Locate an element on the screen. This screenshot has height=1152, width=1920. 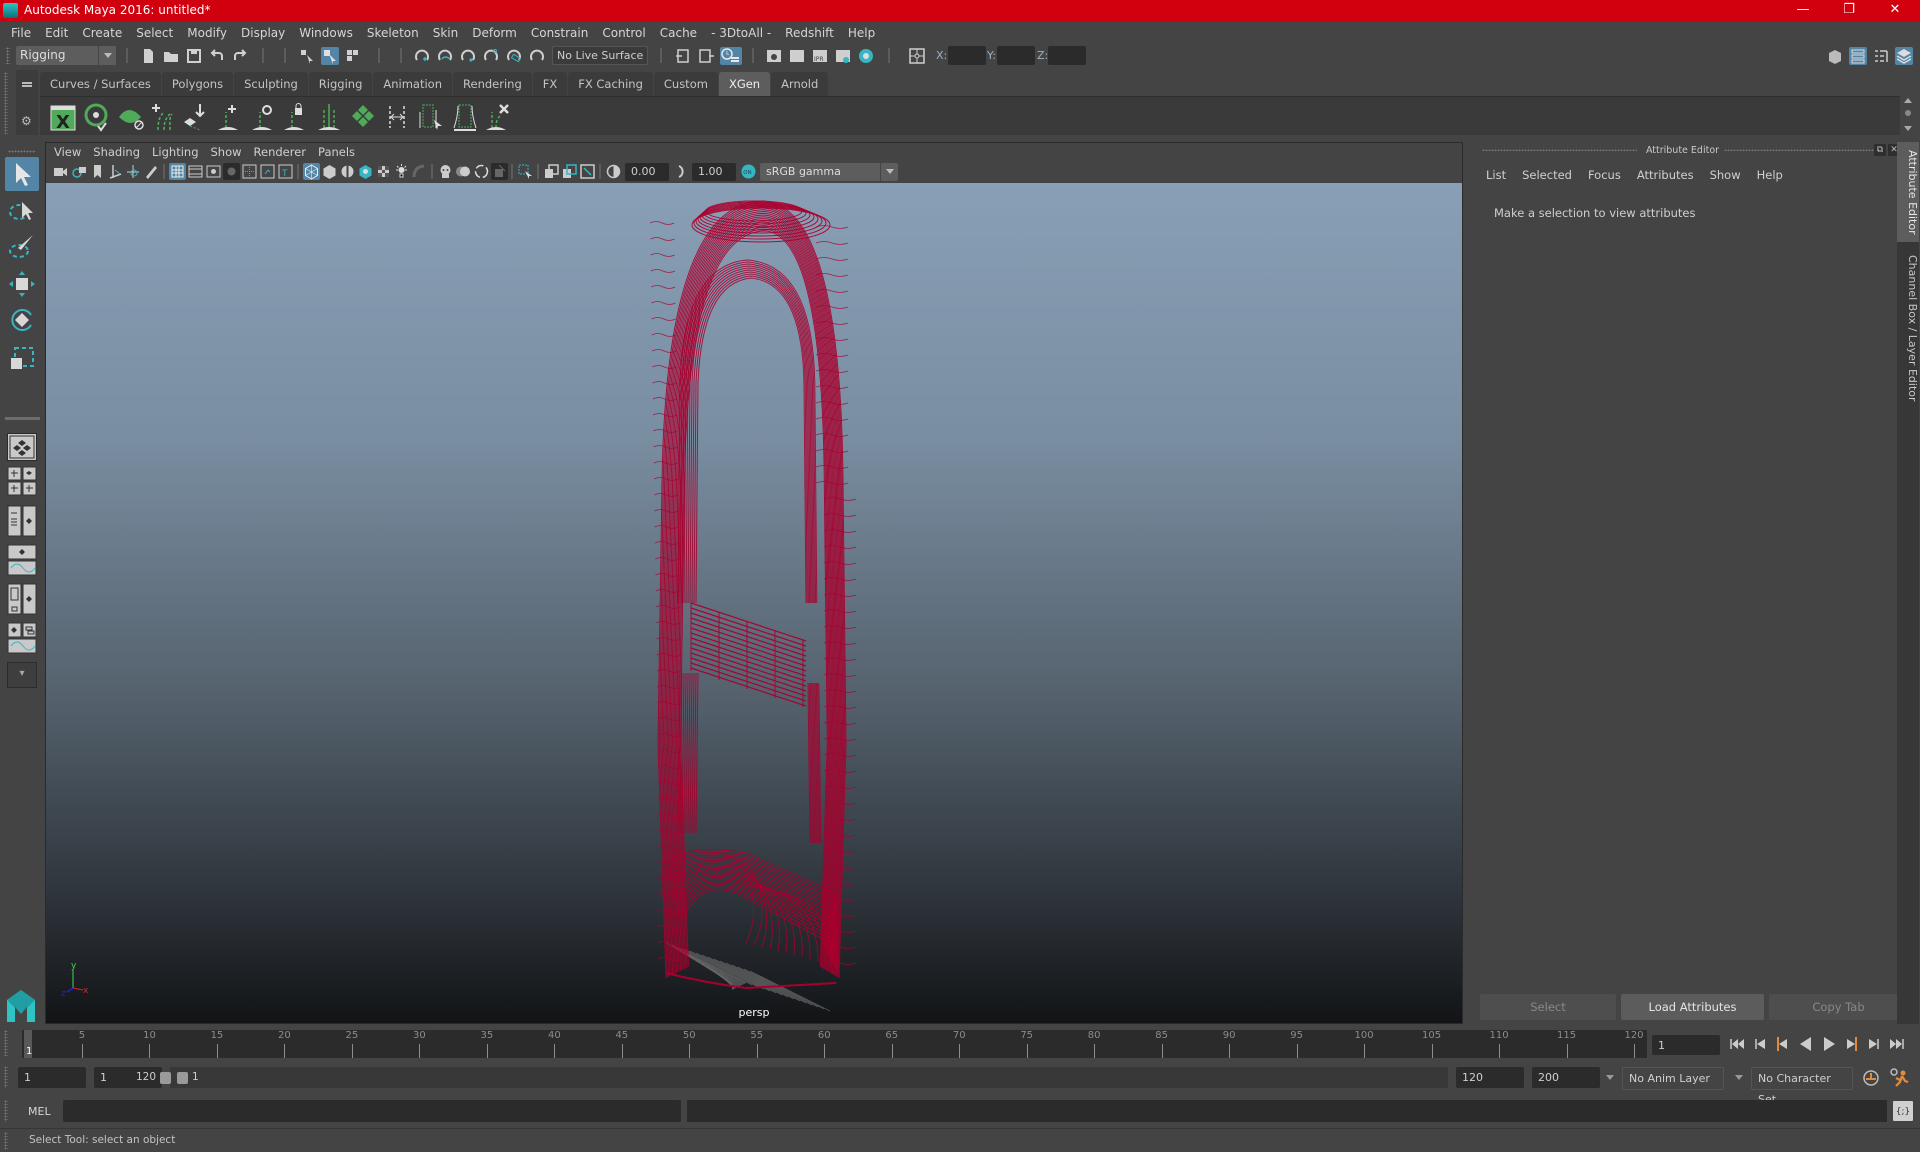
hypershade-icon is located at coordinates (866, 56).